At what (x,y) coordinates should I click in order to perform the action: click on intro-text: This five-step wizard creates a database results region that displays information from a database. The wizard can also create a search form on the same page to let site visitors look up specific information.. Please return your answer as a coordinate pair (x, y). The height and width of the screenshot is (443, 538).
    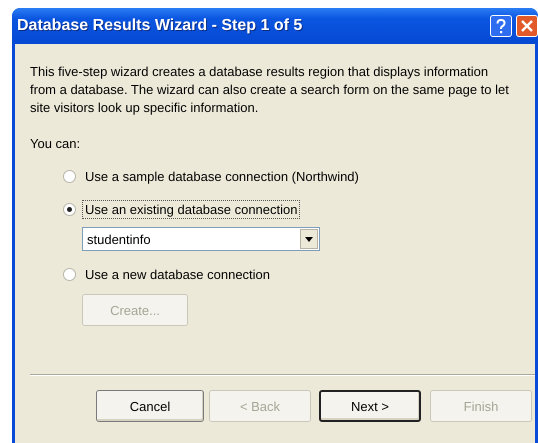
    Looking at the image, I should click on (270, 90).